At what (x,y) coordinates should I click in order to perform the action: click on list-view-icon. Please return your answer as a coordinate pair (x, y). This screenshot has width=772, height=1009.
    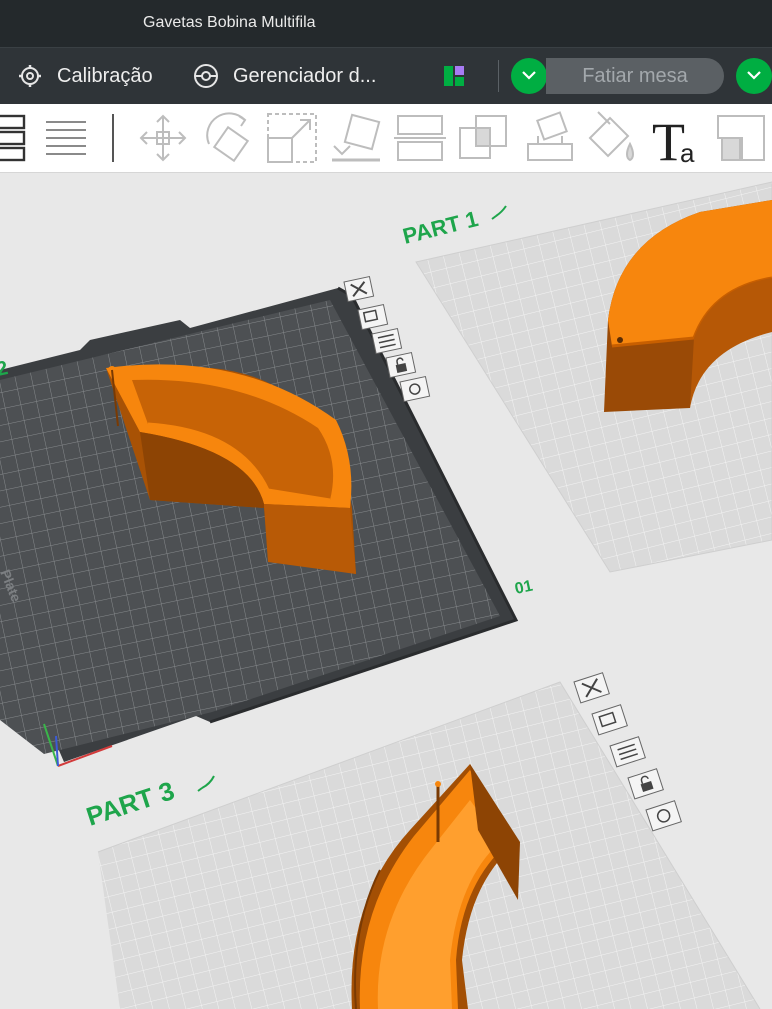
    Looking at the image, I should click on (19, 138).